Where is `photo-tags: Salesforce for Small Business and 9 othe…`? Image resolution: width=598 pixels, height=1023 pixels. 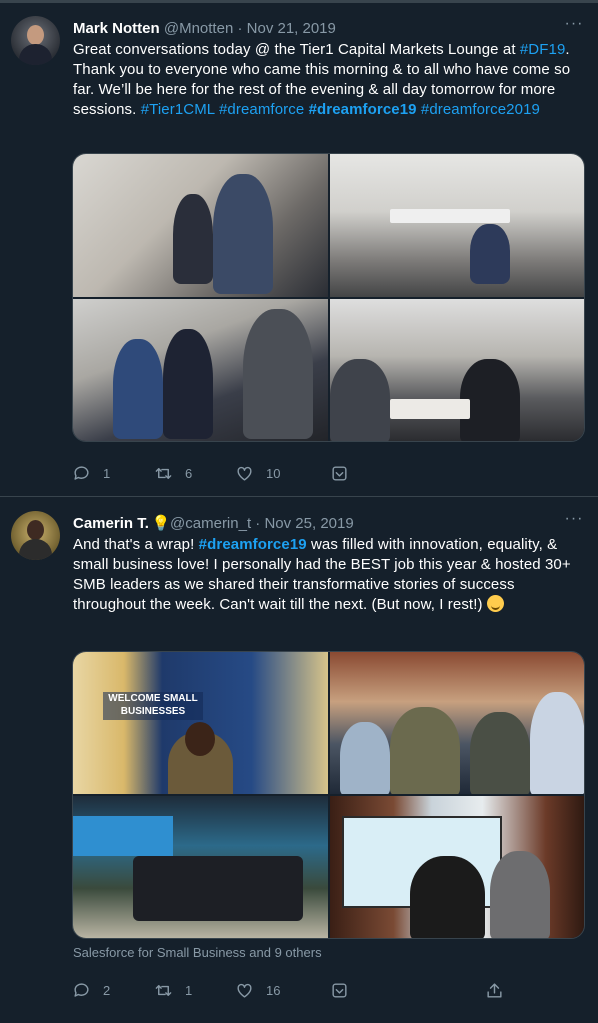
photo-tags: Salesforce for Small Business and 9 othe… is located at coordinates (197, 953).